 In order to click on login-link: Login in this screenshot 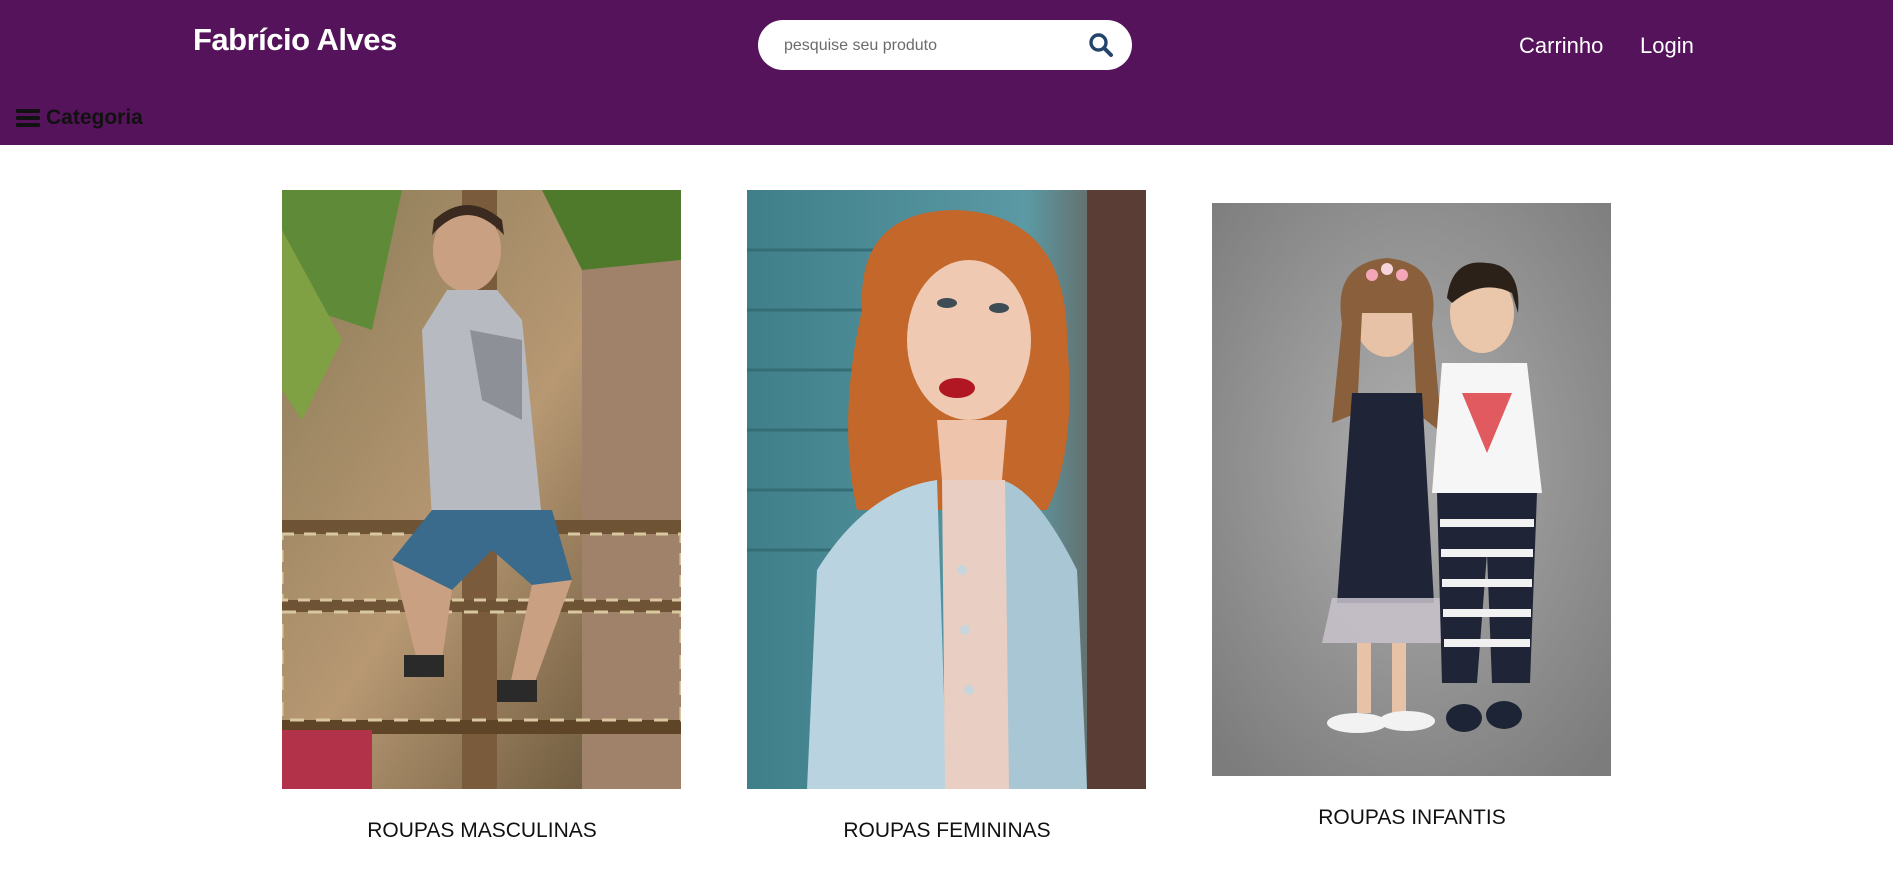, I will do `click(1667, 46)`.